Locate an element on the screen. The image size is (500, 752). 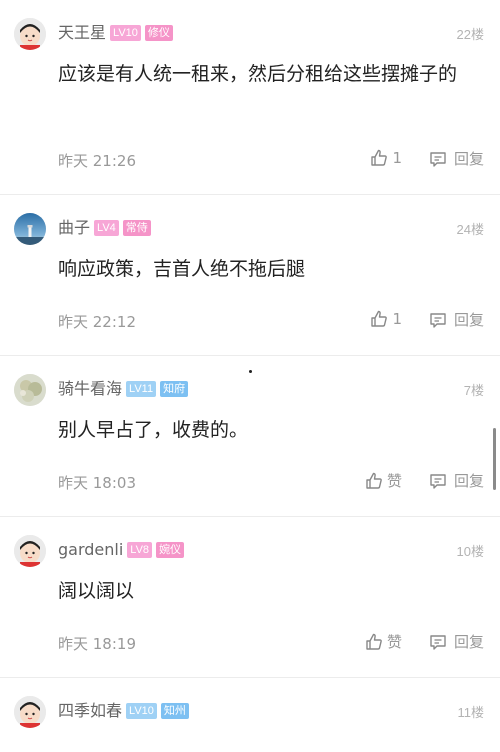
floor-number: 7楼 is located at coordinates (473, 390).